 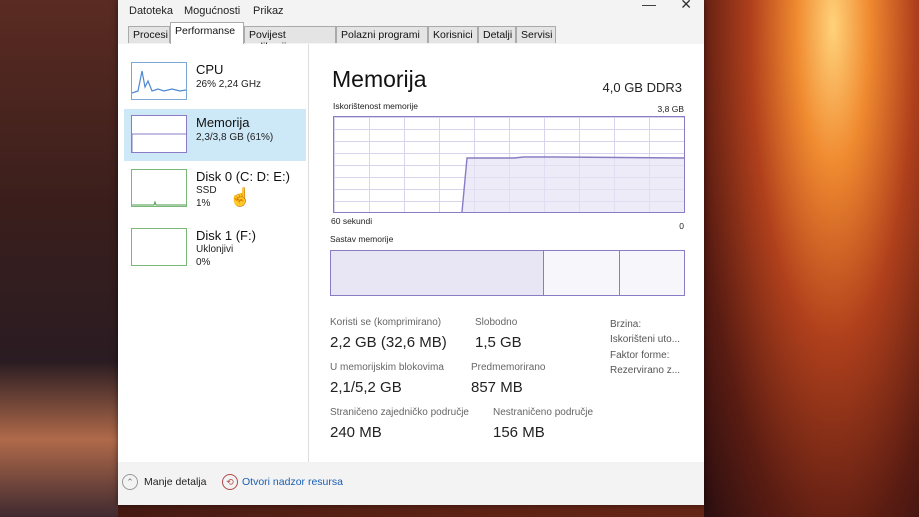 I want to click on memory-thumbnail, so click(x=159, y=134).